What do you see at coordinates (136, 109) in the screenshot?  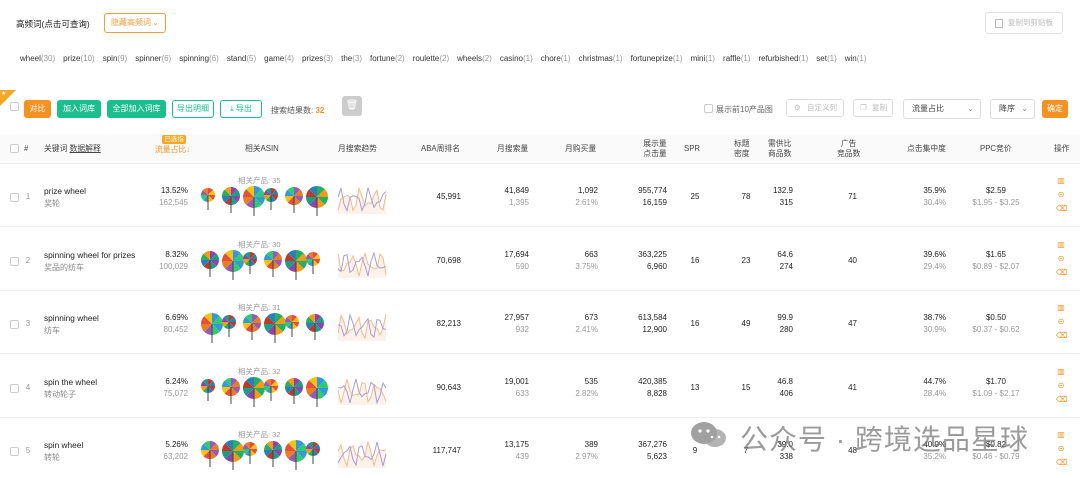 I see `add-all-lib-button: 全部加入词库` at bounding box center [136, 109].